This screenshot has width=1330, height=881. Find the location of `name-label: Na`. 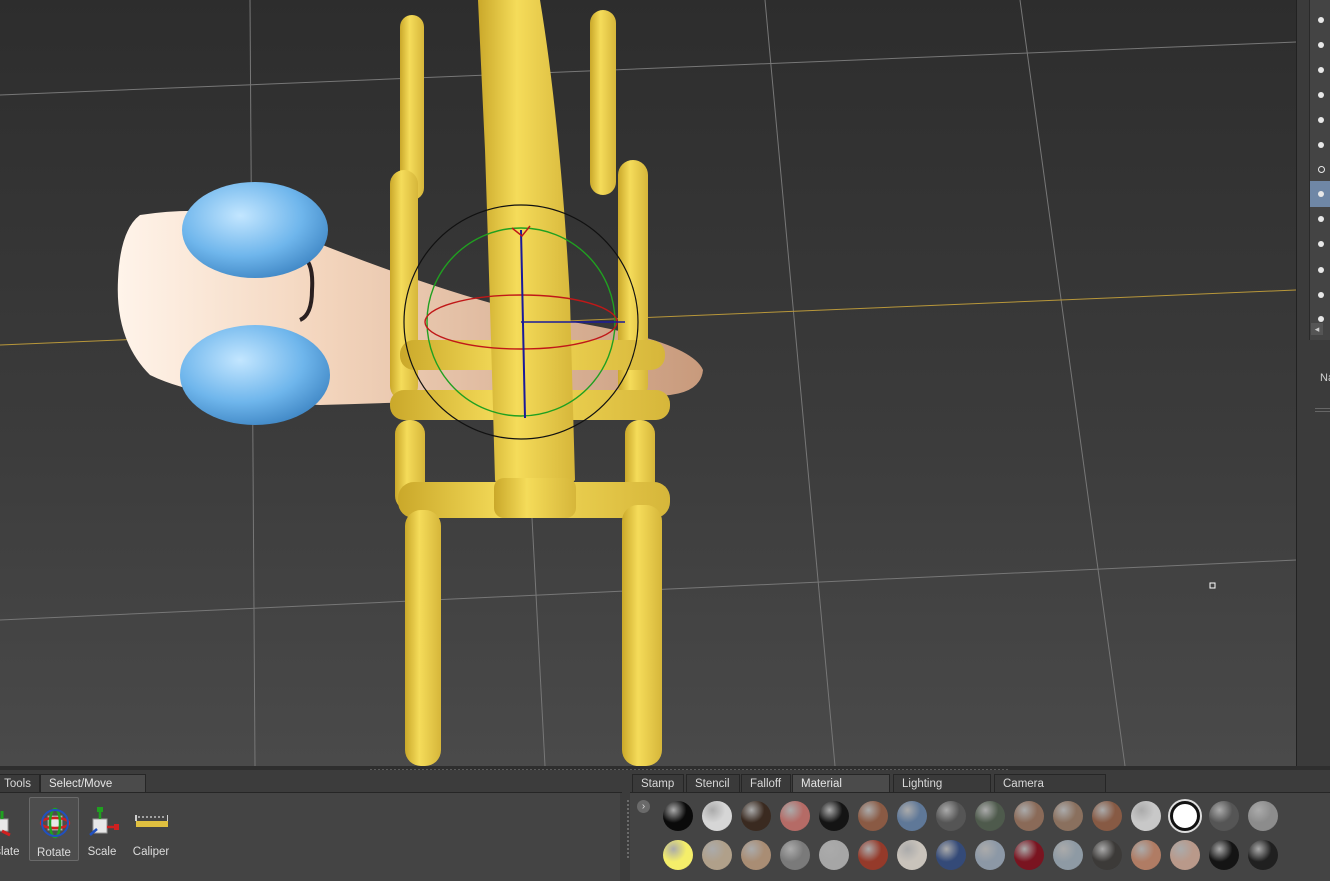

name-label: Na is located at coordinates (1325, 378).